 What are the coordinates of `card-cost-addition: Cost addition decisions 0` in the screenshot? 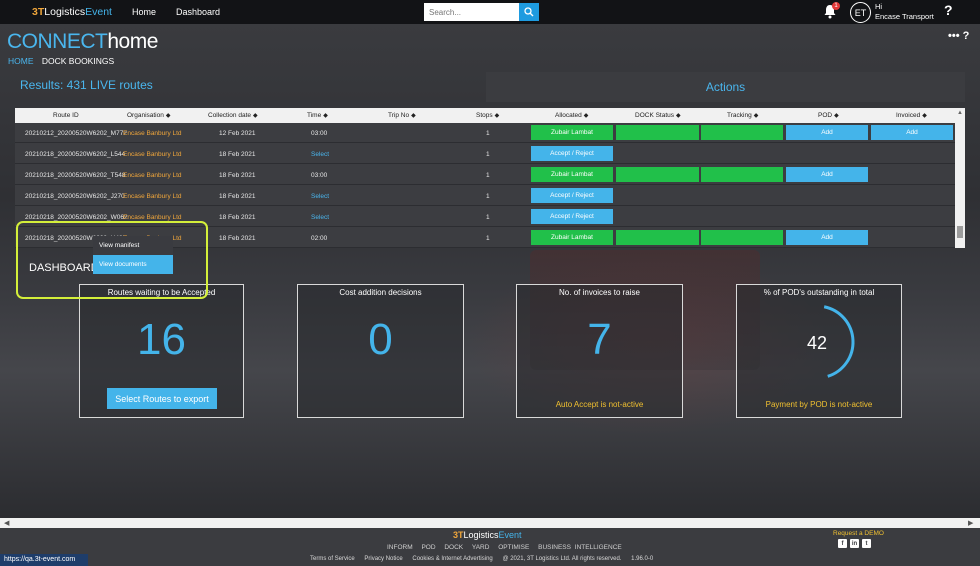 It's located at (380, 351).